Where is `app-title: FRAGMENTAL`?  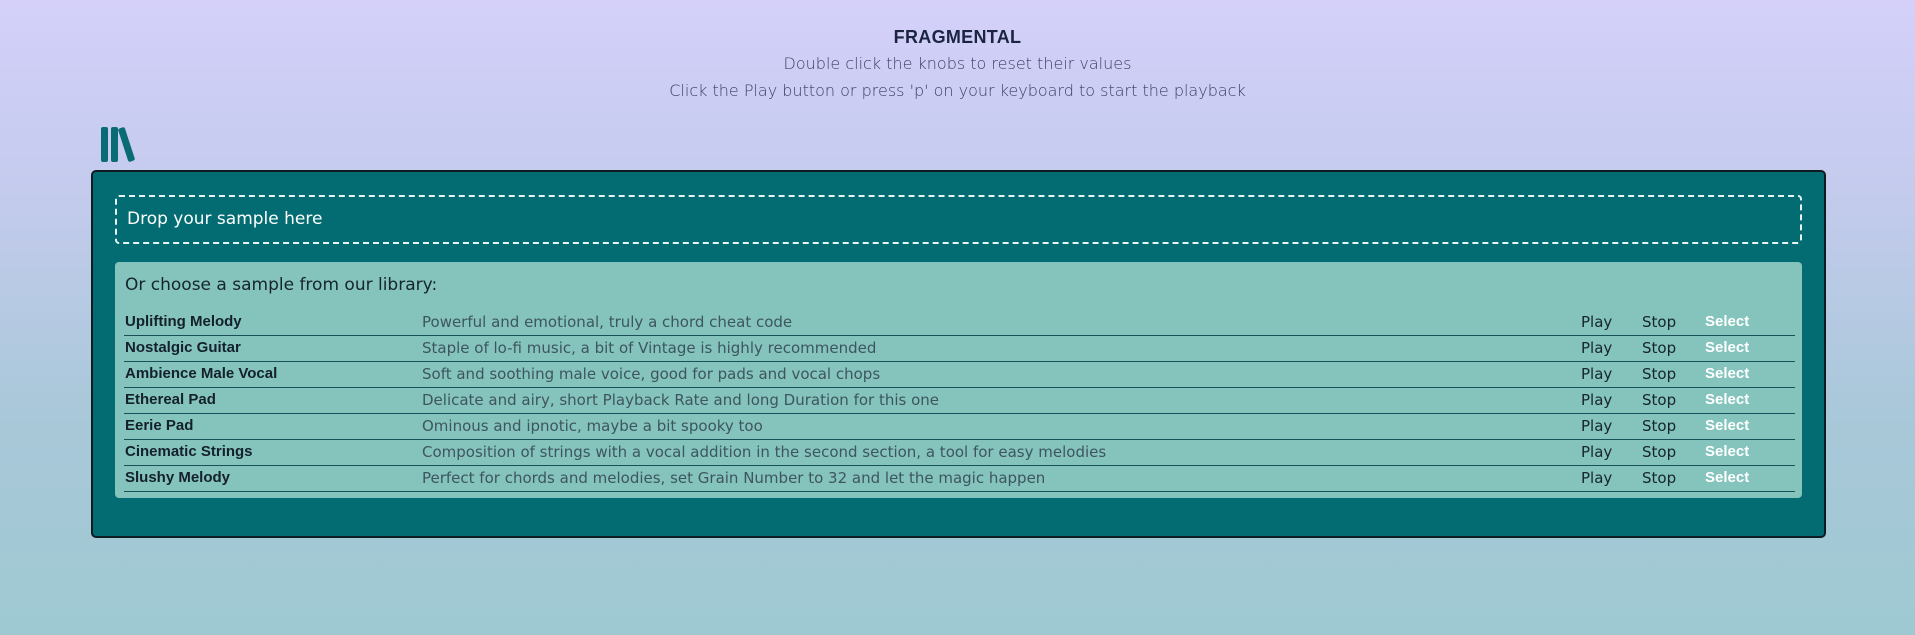
app-title: FRAGMENTAL is located at coordinates (957, 37).